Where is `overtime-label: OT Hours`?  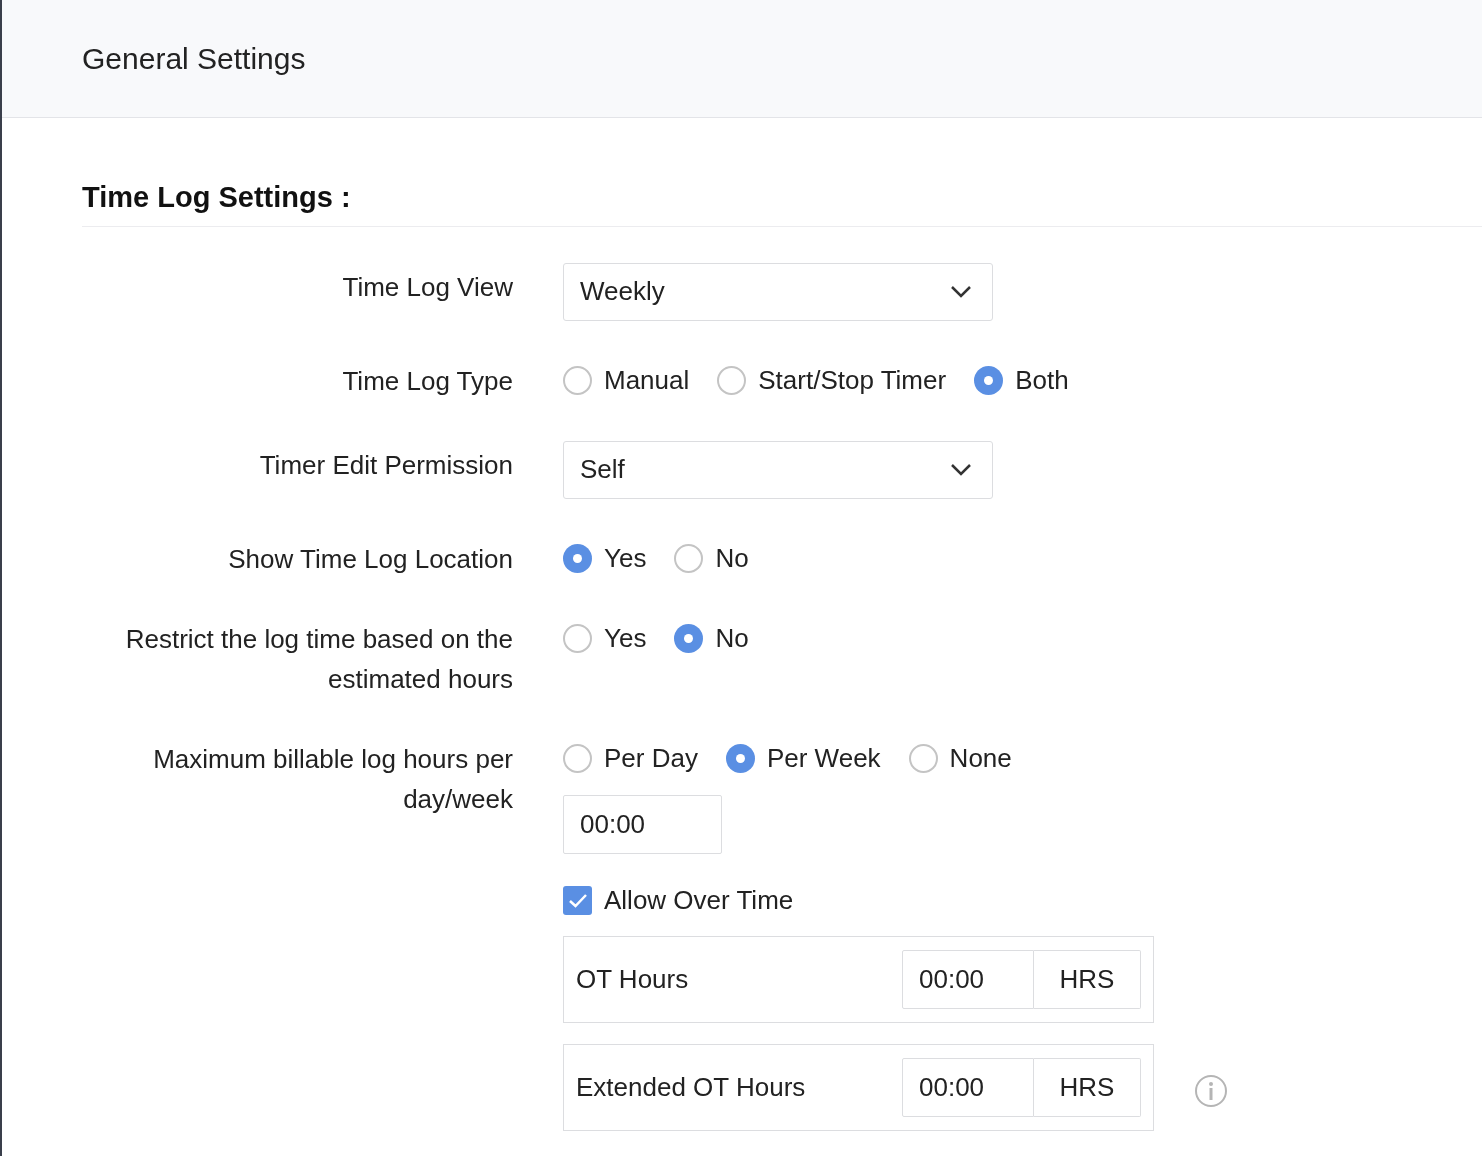 overtime-label: OT Hours is located at coordinates (632, 979).